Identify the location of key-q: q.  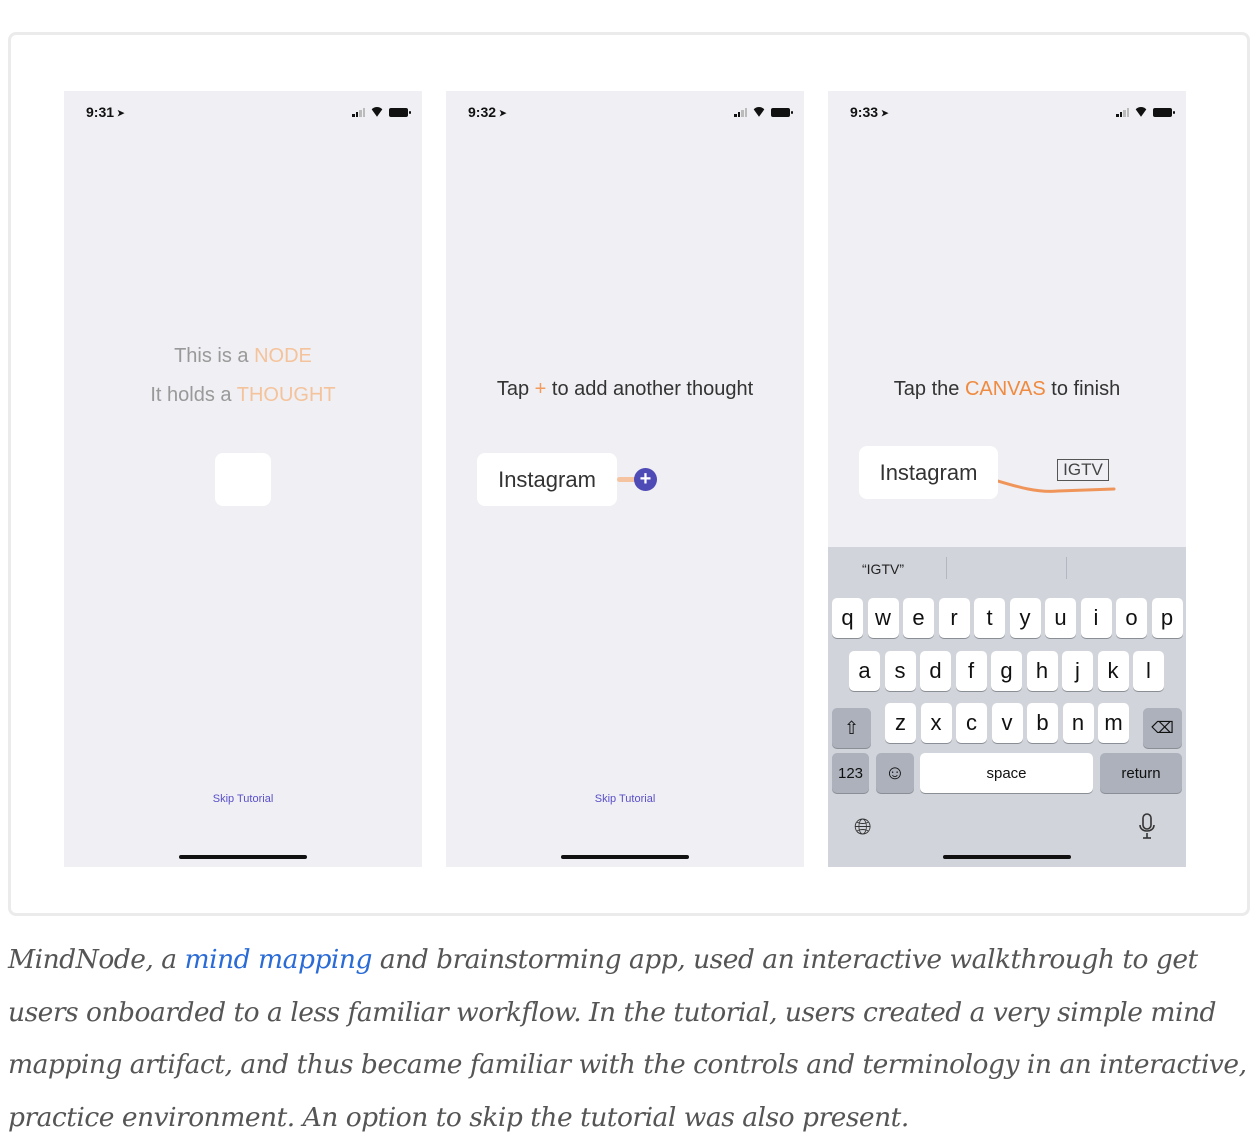
(847, 618).